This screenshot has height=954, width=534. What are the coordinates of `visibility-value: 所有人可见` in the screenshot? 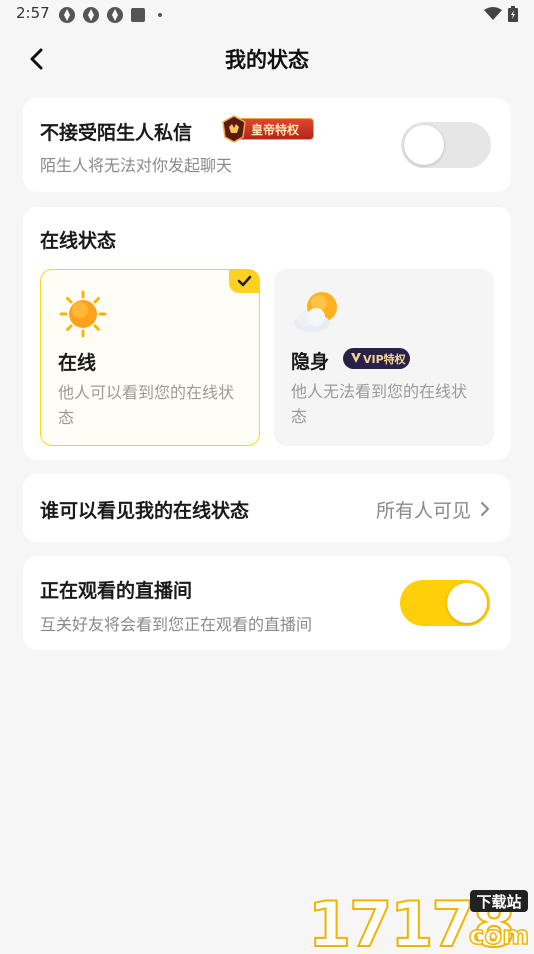 It's located at (423, 511).